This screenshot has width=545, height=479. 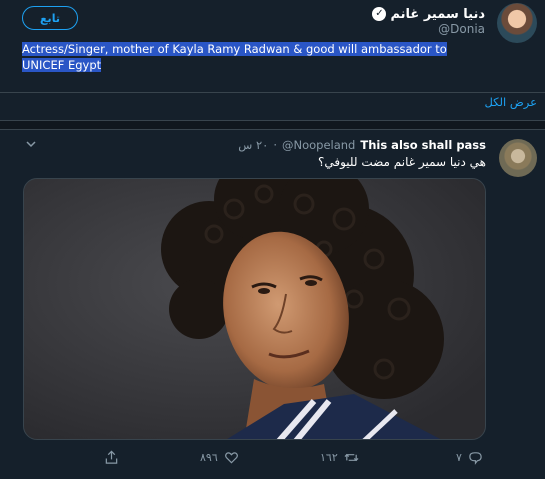 I want to click on follow-button: تابع, so click(x=50, y=18).